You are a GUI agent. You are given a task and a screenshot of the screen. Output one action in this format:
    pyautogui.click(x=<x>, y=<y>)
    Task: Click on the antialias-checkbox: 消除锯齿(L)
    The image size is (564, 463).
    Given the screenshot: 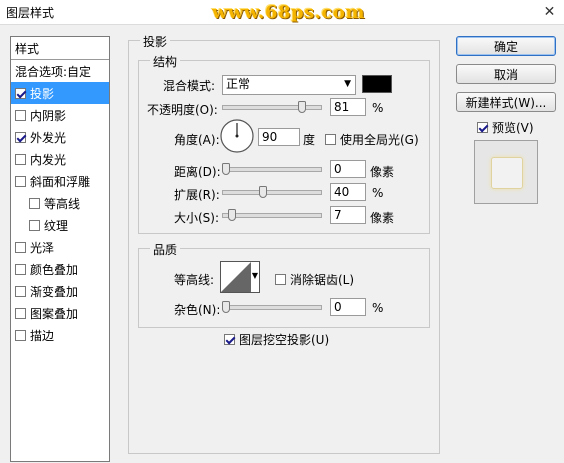 What is the action you would take?
    pyautogui.click(x=314, y=279)
    